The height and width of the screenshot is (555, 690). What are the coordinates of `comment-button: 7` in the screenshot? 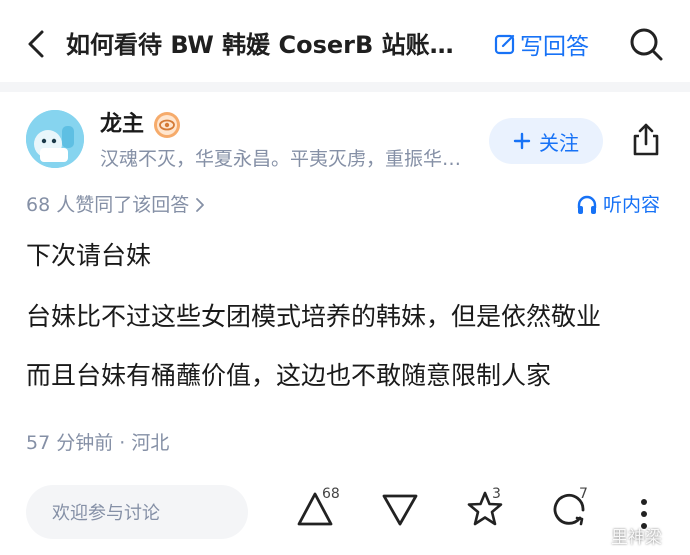 It's located at (572, 512).